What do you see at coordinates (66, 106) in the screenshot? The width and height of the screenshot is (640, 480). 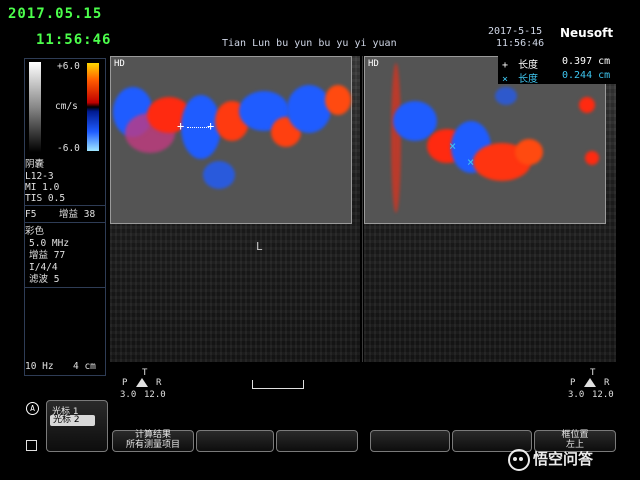 I see `scale-unit: cm/s` at bounding box center [66, 106].